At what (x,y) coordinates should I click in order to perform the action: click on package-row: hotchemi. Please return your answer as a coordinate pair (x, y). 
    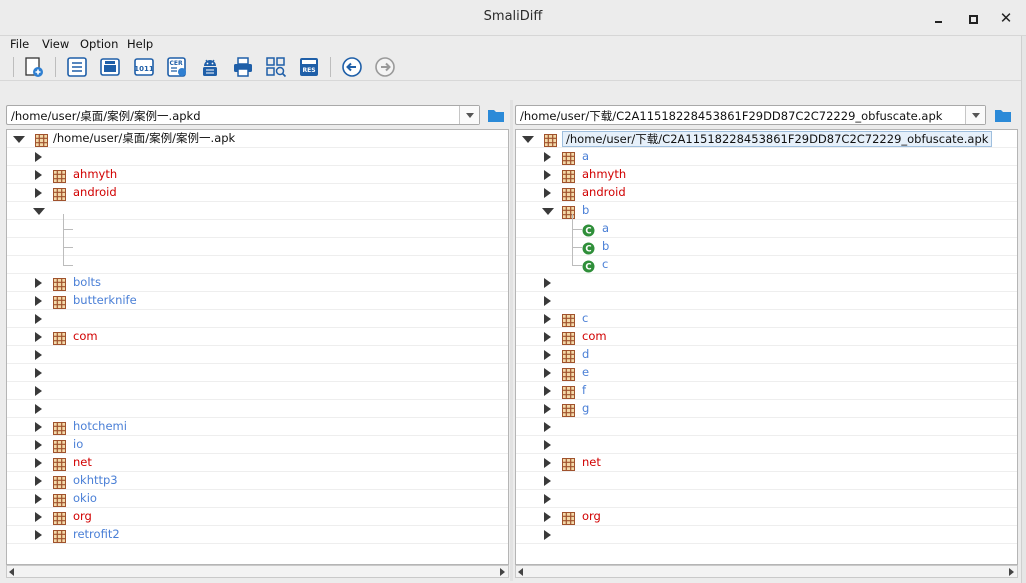
    Looking at the image, I should click on (257, 427).